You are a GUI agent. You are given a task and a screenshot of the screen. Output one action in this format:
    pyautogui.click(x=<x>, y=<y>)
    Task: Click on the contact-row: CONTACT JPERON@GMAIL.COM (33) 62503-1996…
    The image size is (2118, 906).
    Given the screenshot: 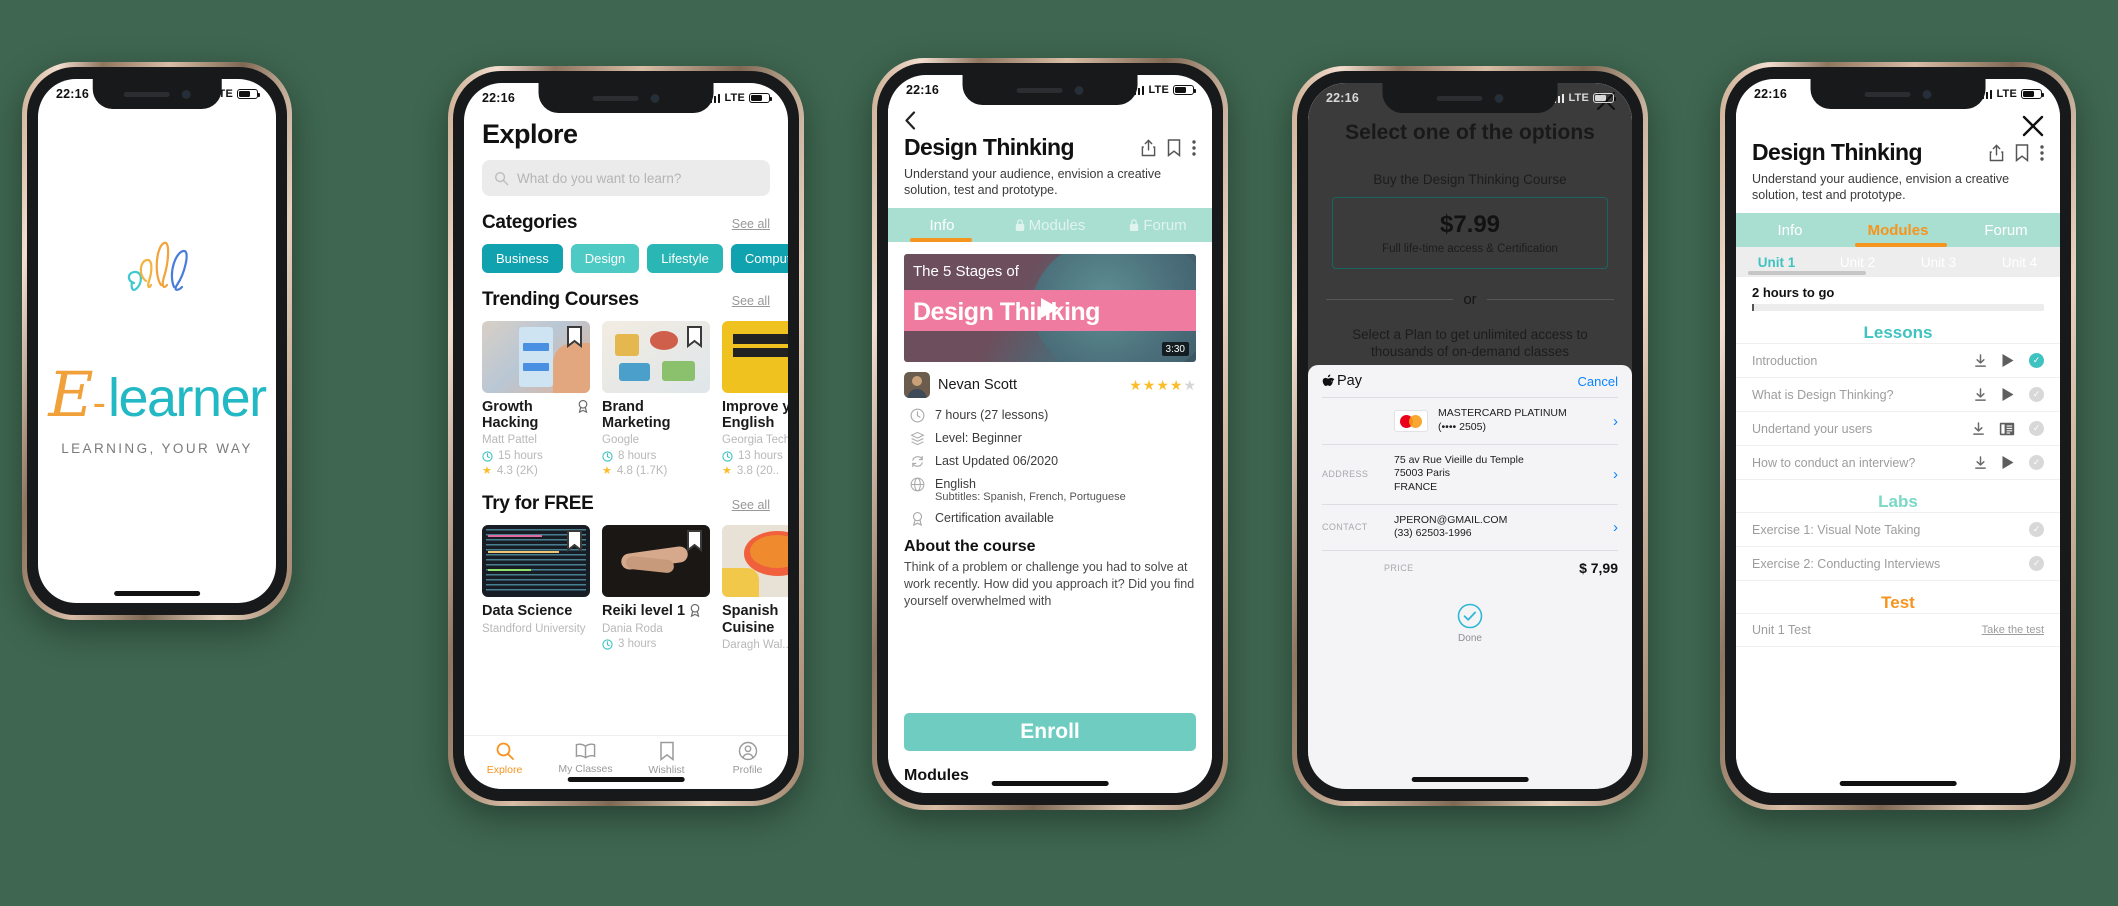 What is the action you would take?
    pyautogui.click(x=1470, y=526)
    